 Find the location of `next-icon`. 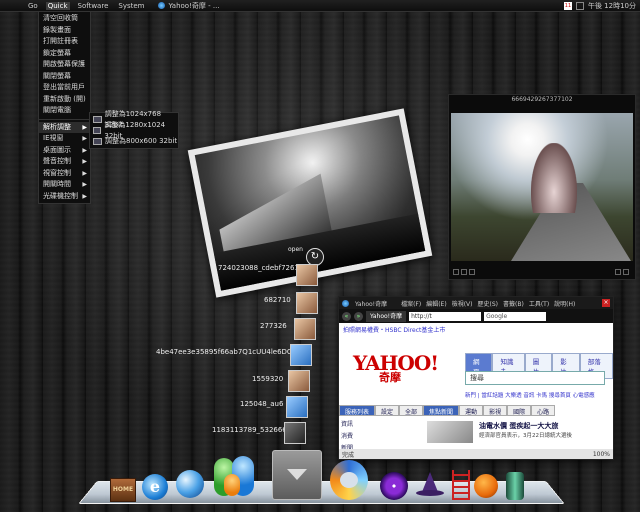

next-icon is located at coordinates (472, 272).